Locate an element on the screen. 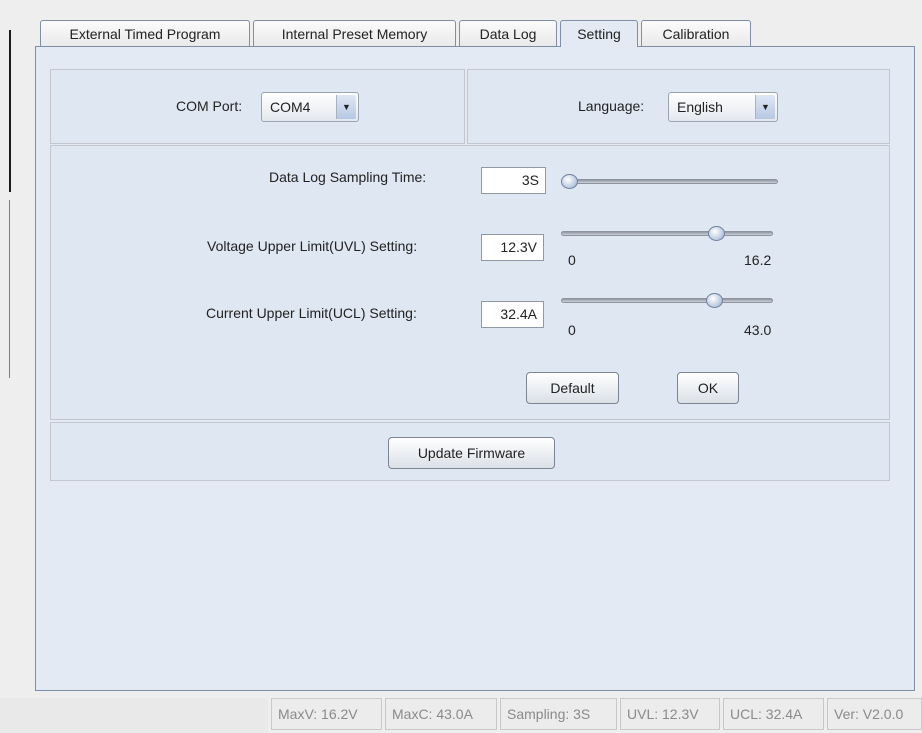 This screenshot has width=922, height=733. default-button: Default is located at coordinates (572, 388).